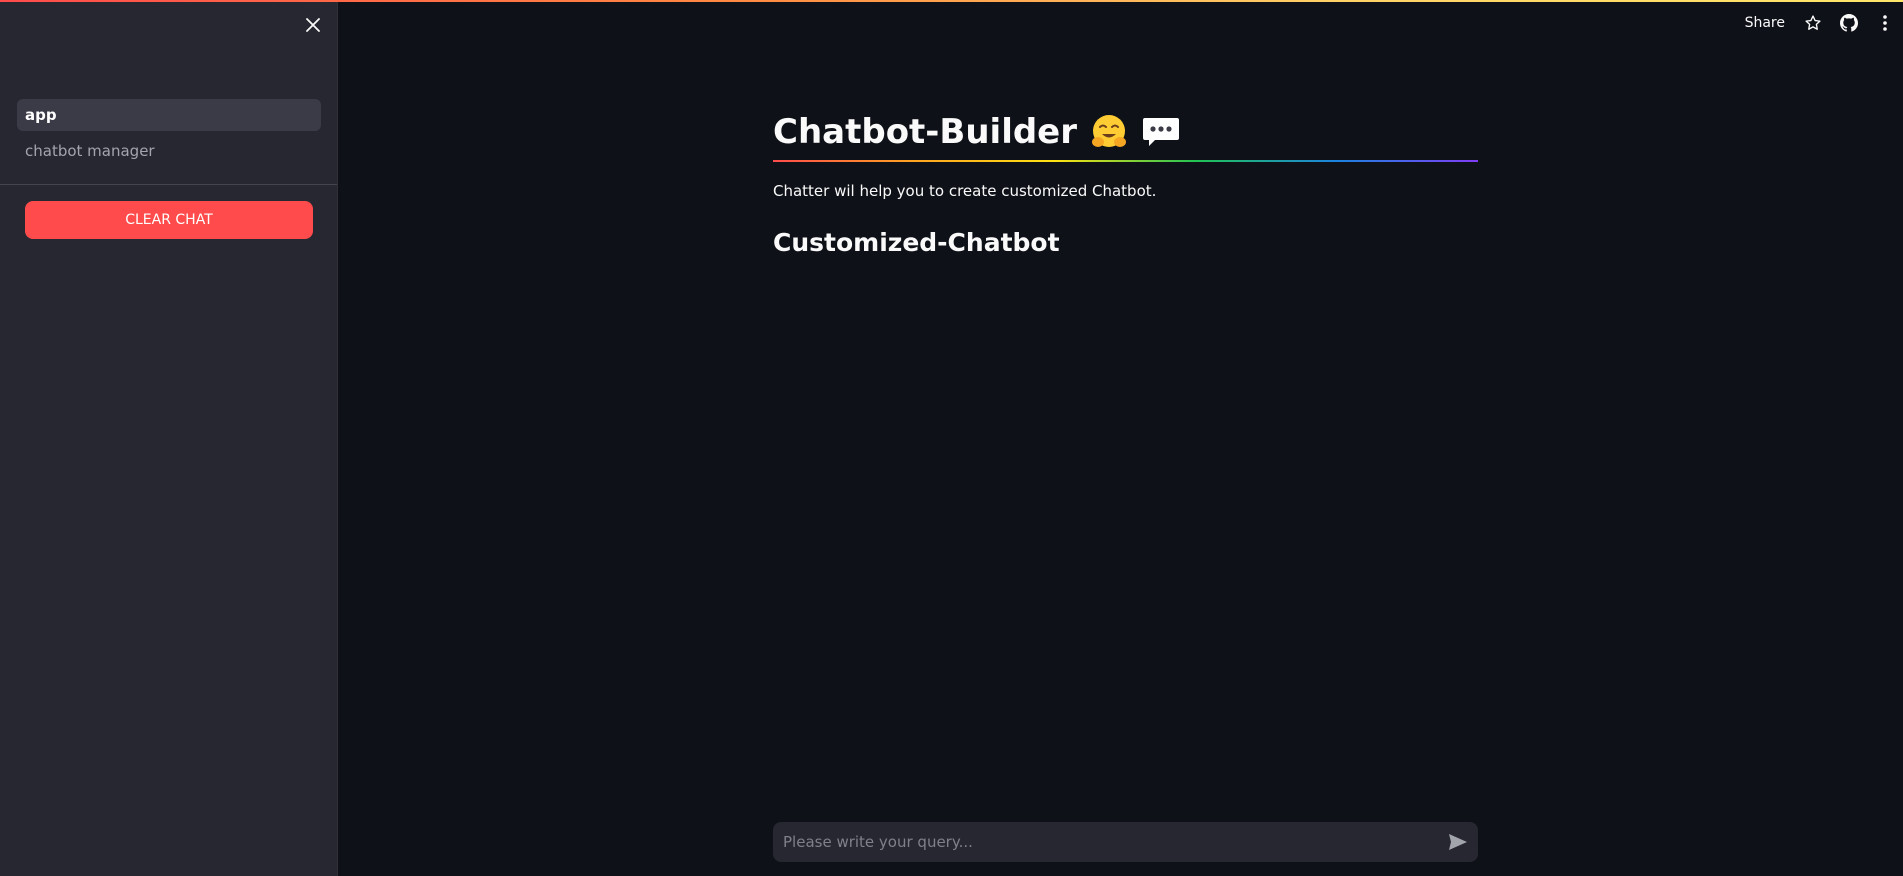 The height and width of the screenshot is (876, 1903). What do you see at coordinates (313, 25) in the screenshot?
I see `close-icon` at bounding box center [313, 25].